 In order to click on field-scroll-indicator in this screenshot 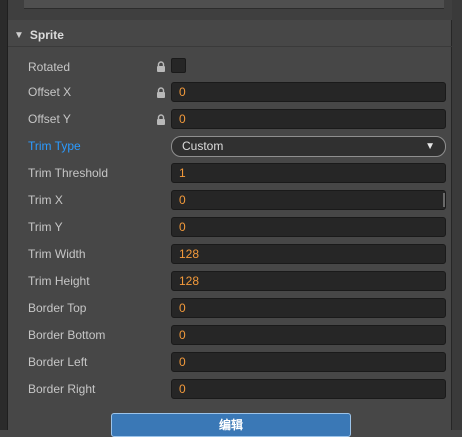, I will do `click(444, 200)`.